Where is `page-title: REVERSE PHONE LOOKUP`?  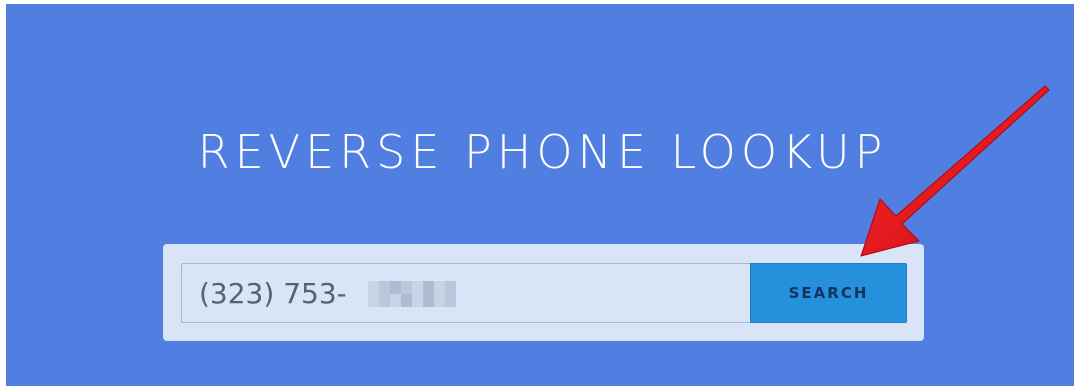 page-title: REVERSE PHONE LOOKUP is located at coordinates (542, 152).